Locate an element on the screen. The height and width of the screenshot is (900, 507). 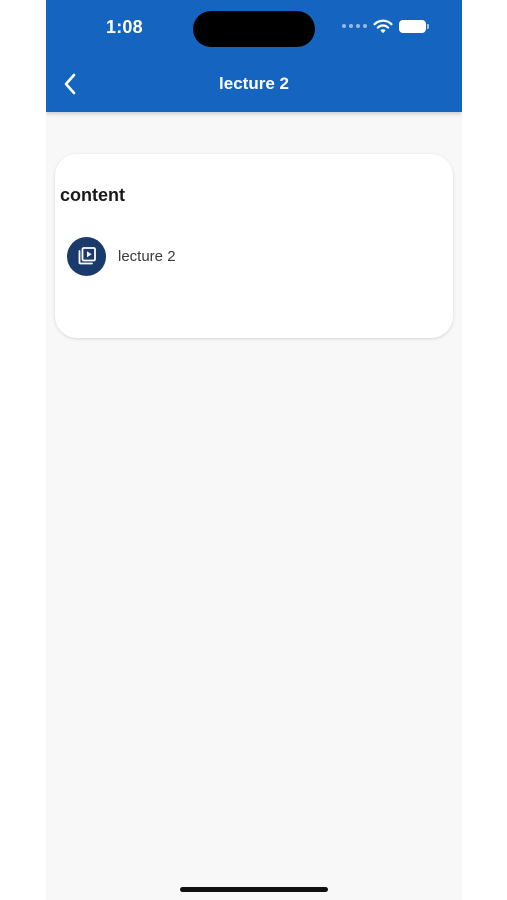
video-library-icon is located at coordinates (87, 256).